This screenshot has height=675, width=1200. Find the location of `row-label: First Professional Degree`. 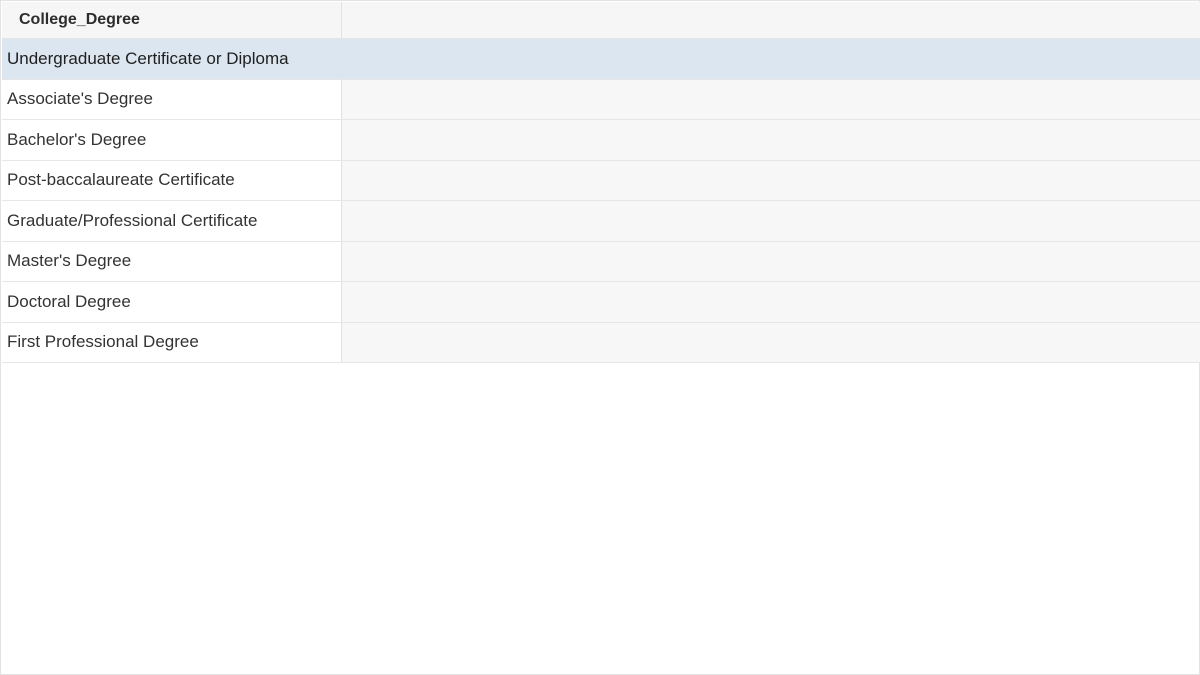

row-label: First Professional Degree is located at coordinates (172, 342).